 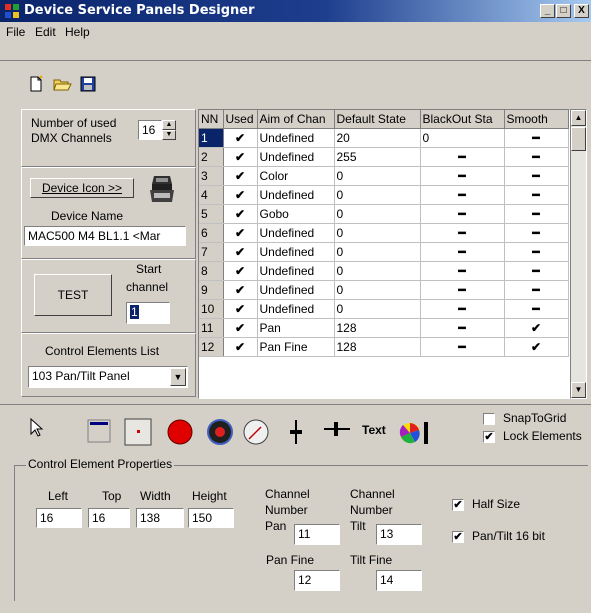 What do you see at coordinates (563, 11) in the screenshot?
I see `maximize-button: □` at bounding box center [563, 11].